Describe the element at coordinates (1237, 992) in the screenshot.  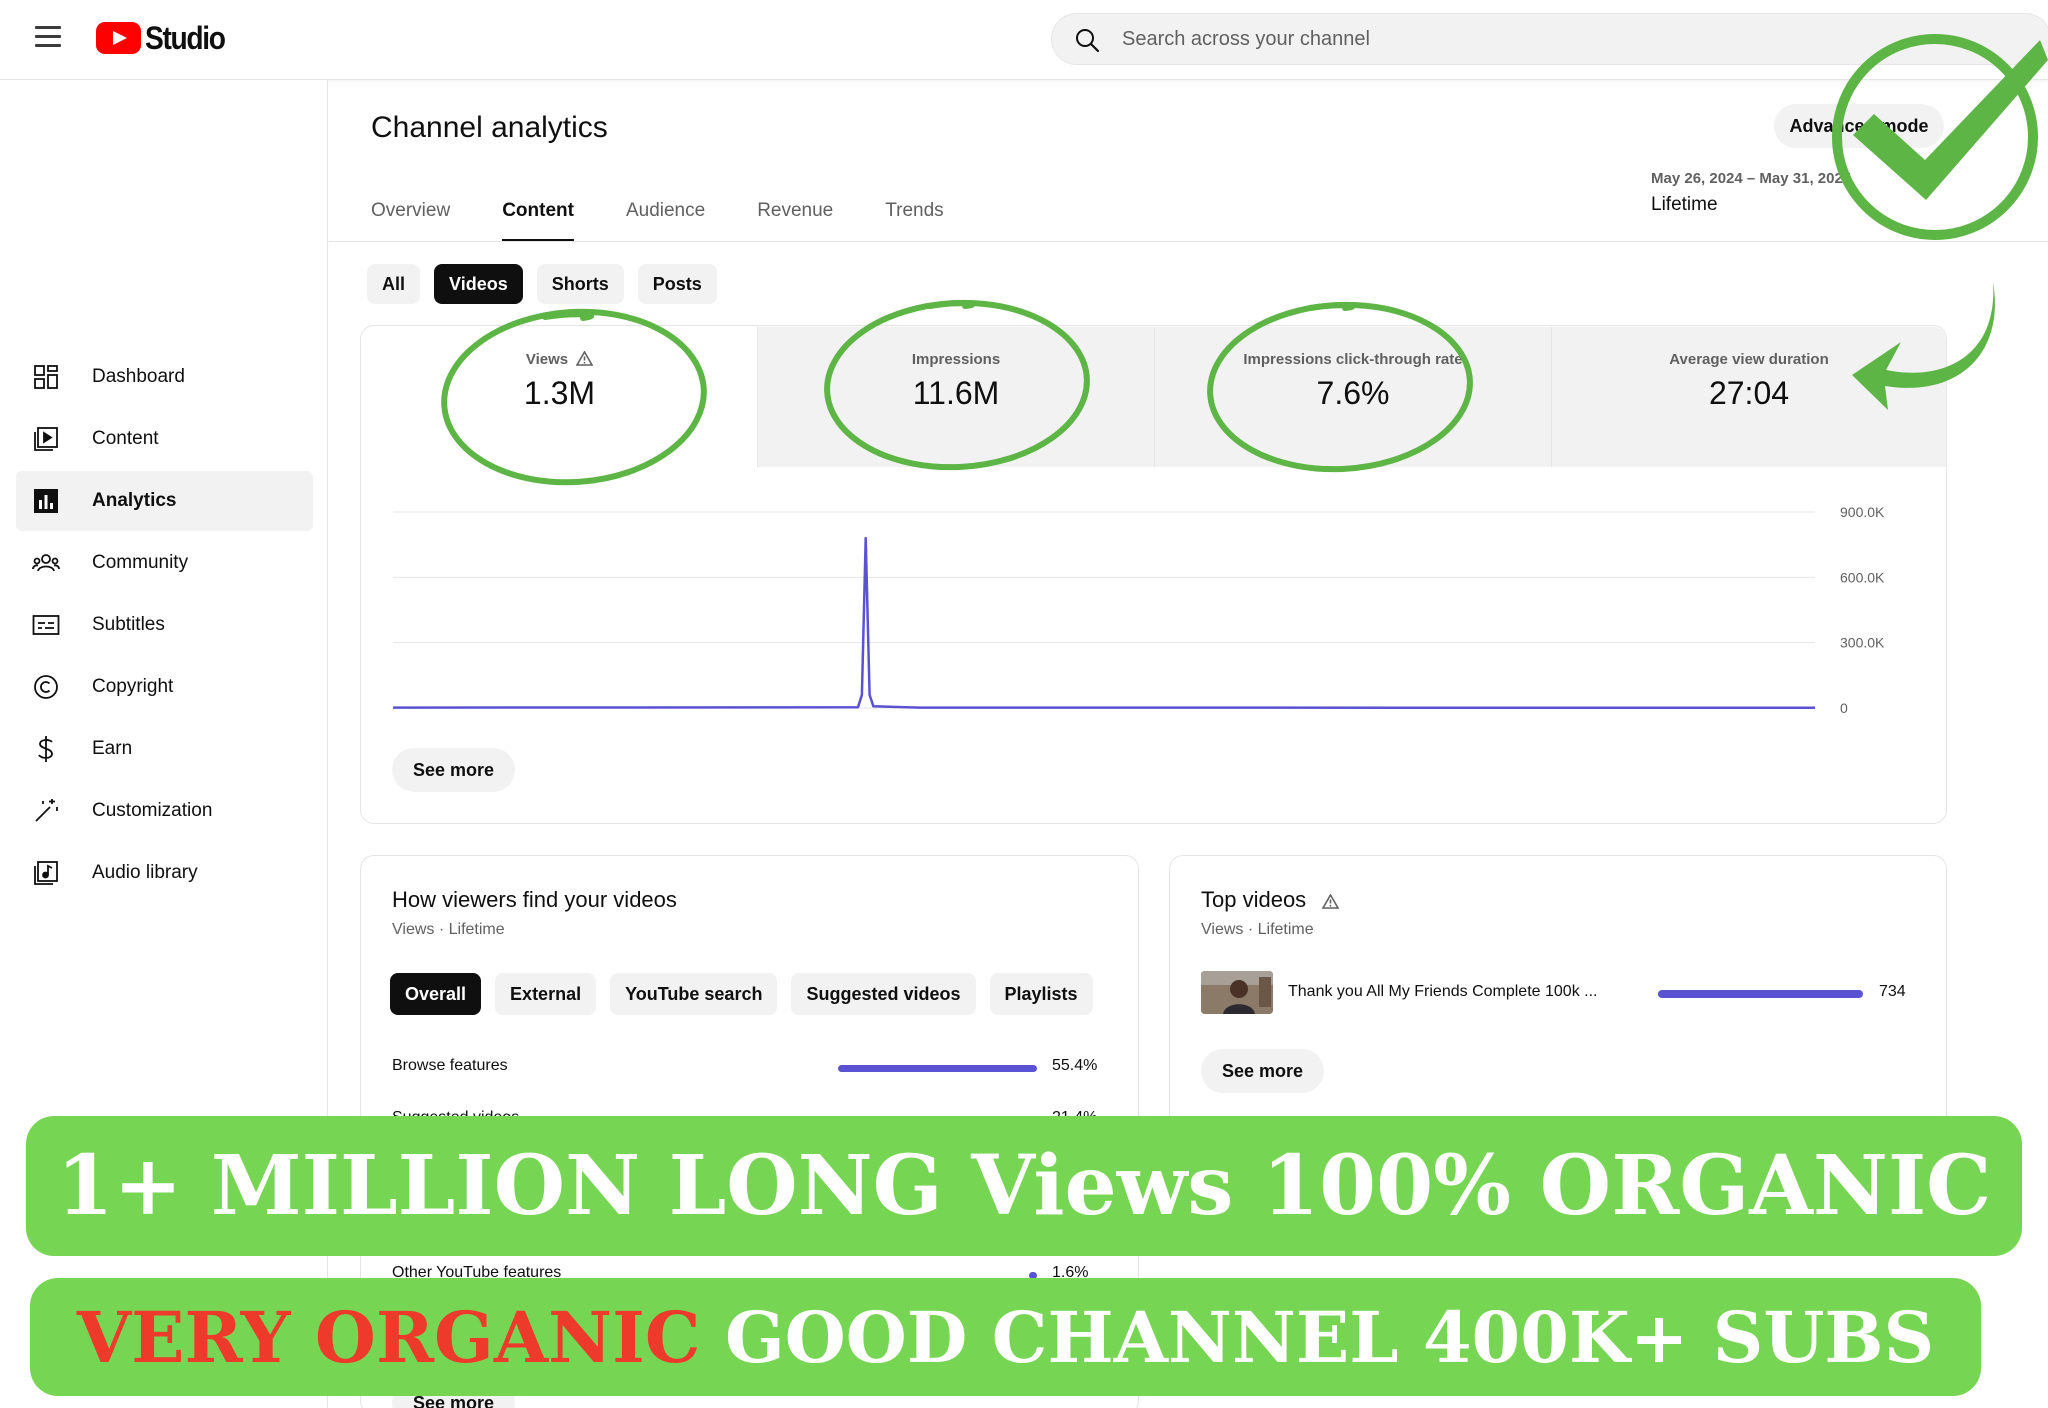
I see `video-thumbnail` at that location.